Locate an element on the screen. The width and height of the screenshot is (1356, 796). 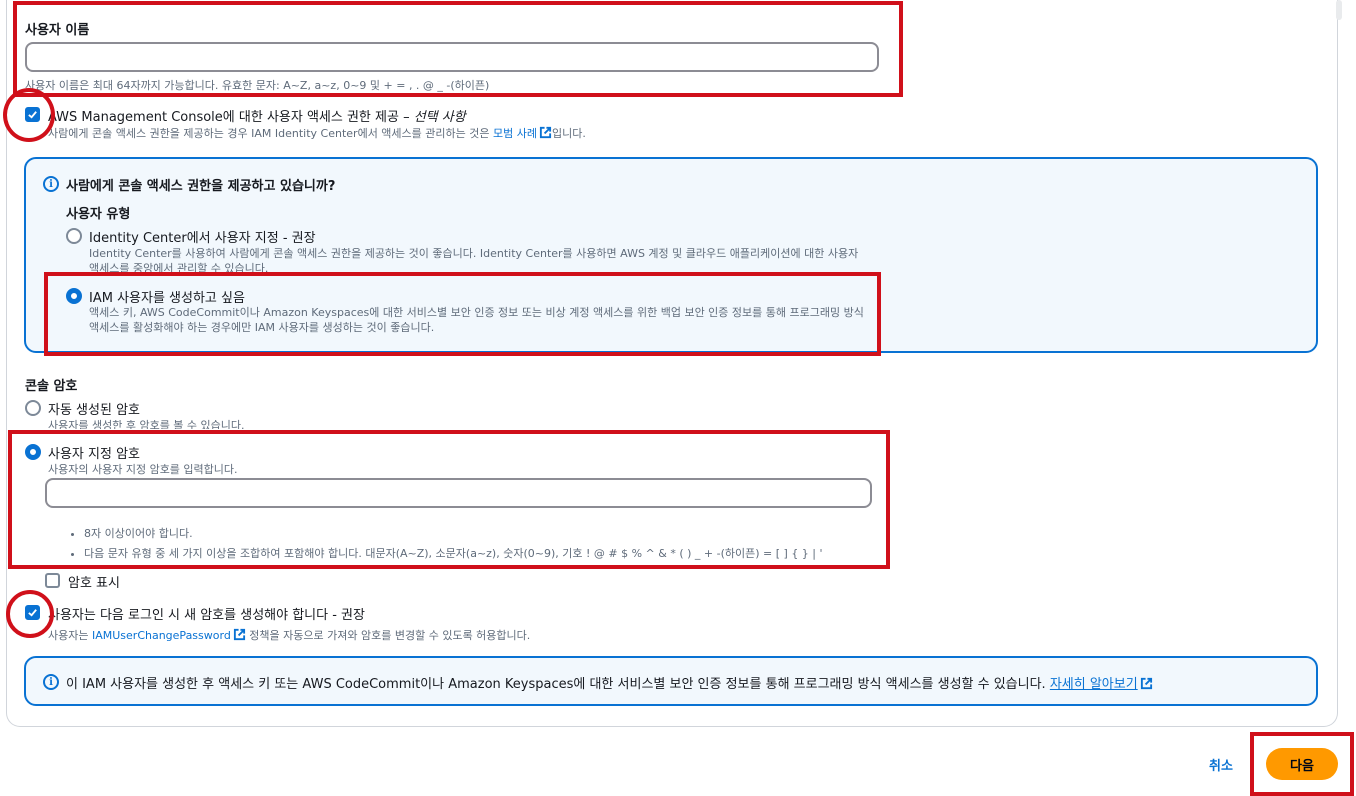
auto-password-desc: 사용자를 생성한 후 암호를 볼 수 있습니다. is located at coordinates (146, 424).